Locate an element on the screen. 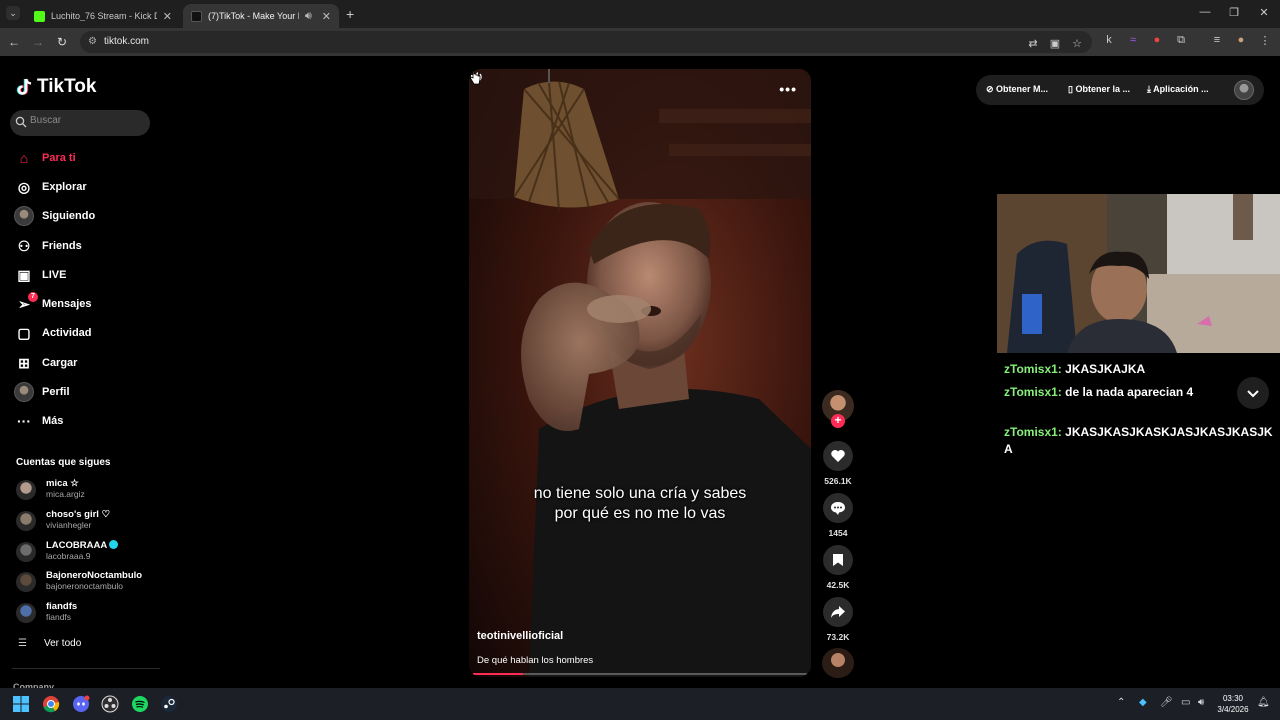  windows-start-icon is located at coordinates (21, 704).